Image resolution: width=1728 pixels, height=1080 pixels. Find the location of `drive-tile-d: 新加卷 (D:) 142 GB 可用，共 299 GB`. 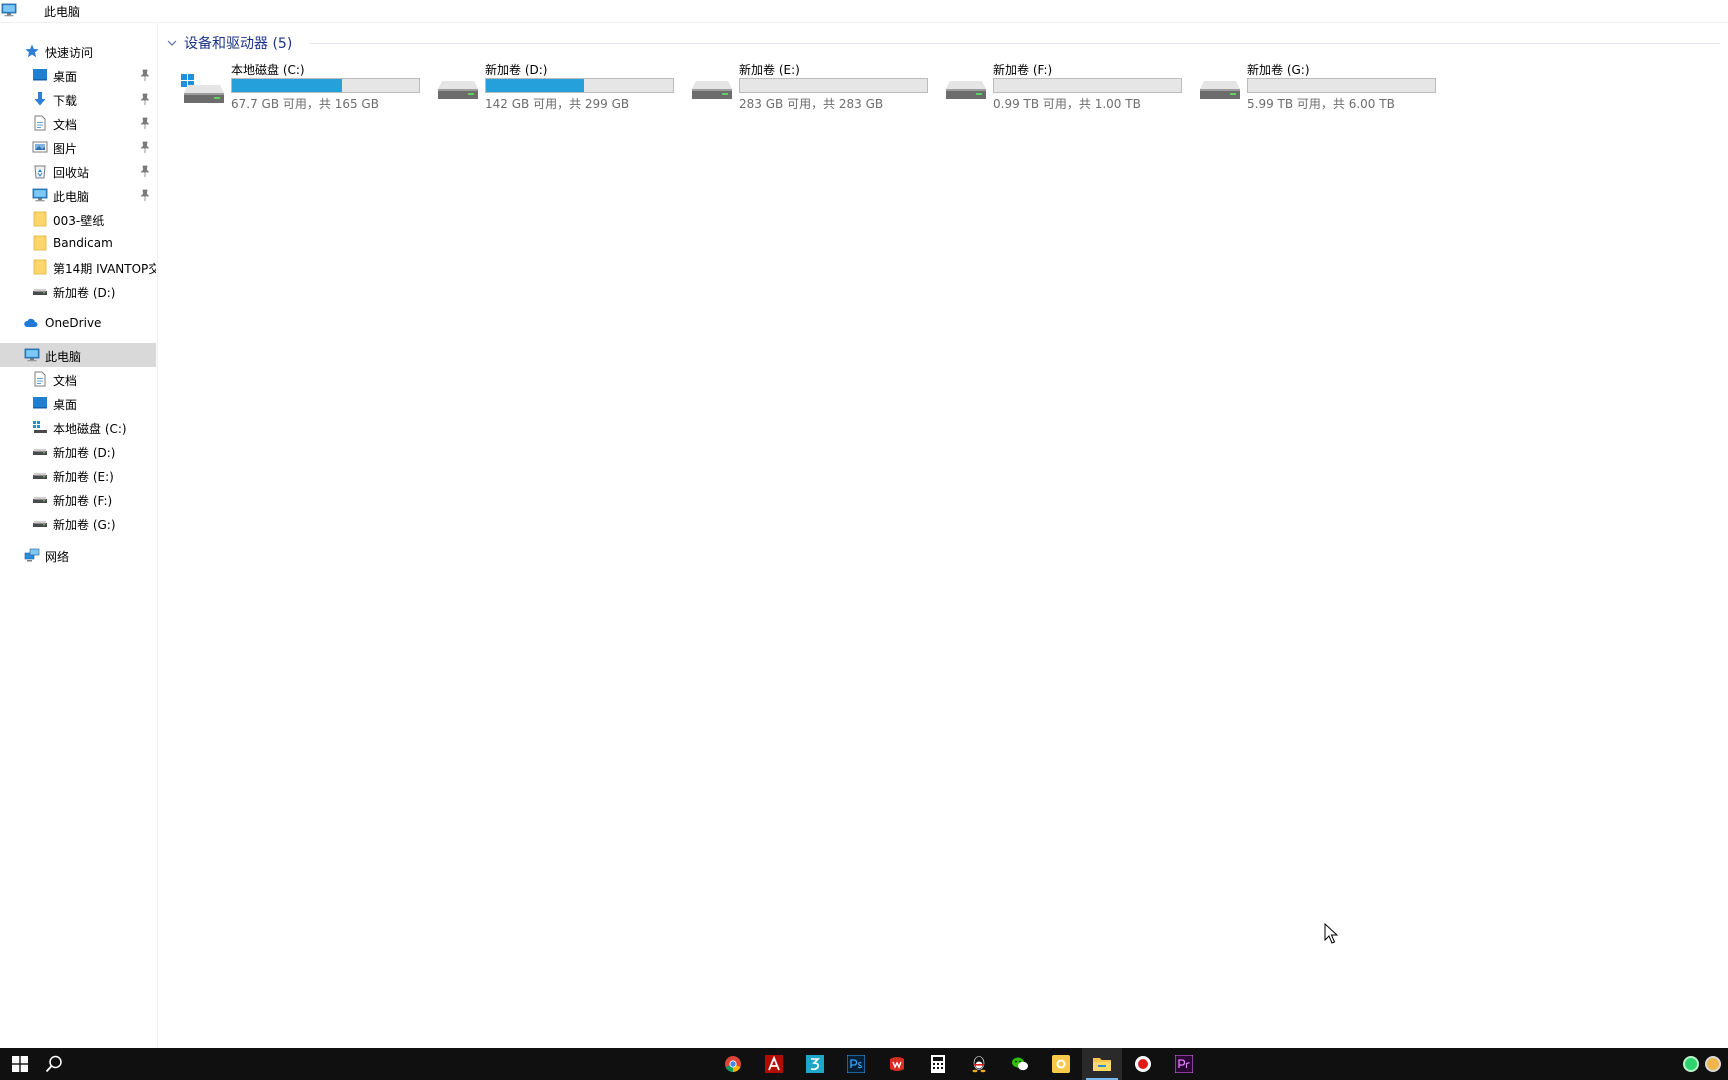

drive-tile-d: 新加卷 (D:) 142 GB 可用，共 299 GB is located at coordinates (559, 86).